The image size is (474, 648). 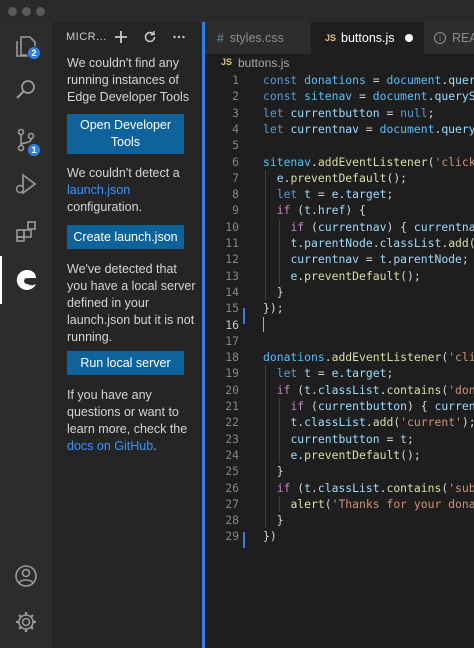 I want to click on code-line: 13 e.preventDefault();, so click(x=339, y=276).